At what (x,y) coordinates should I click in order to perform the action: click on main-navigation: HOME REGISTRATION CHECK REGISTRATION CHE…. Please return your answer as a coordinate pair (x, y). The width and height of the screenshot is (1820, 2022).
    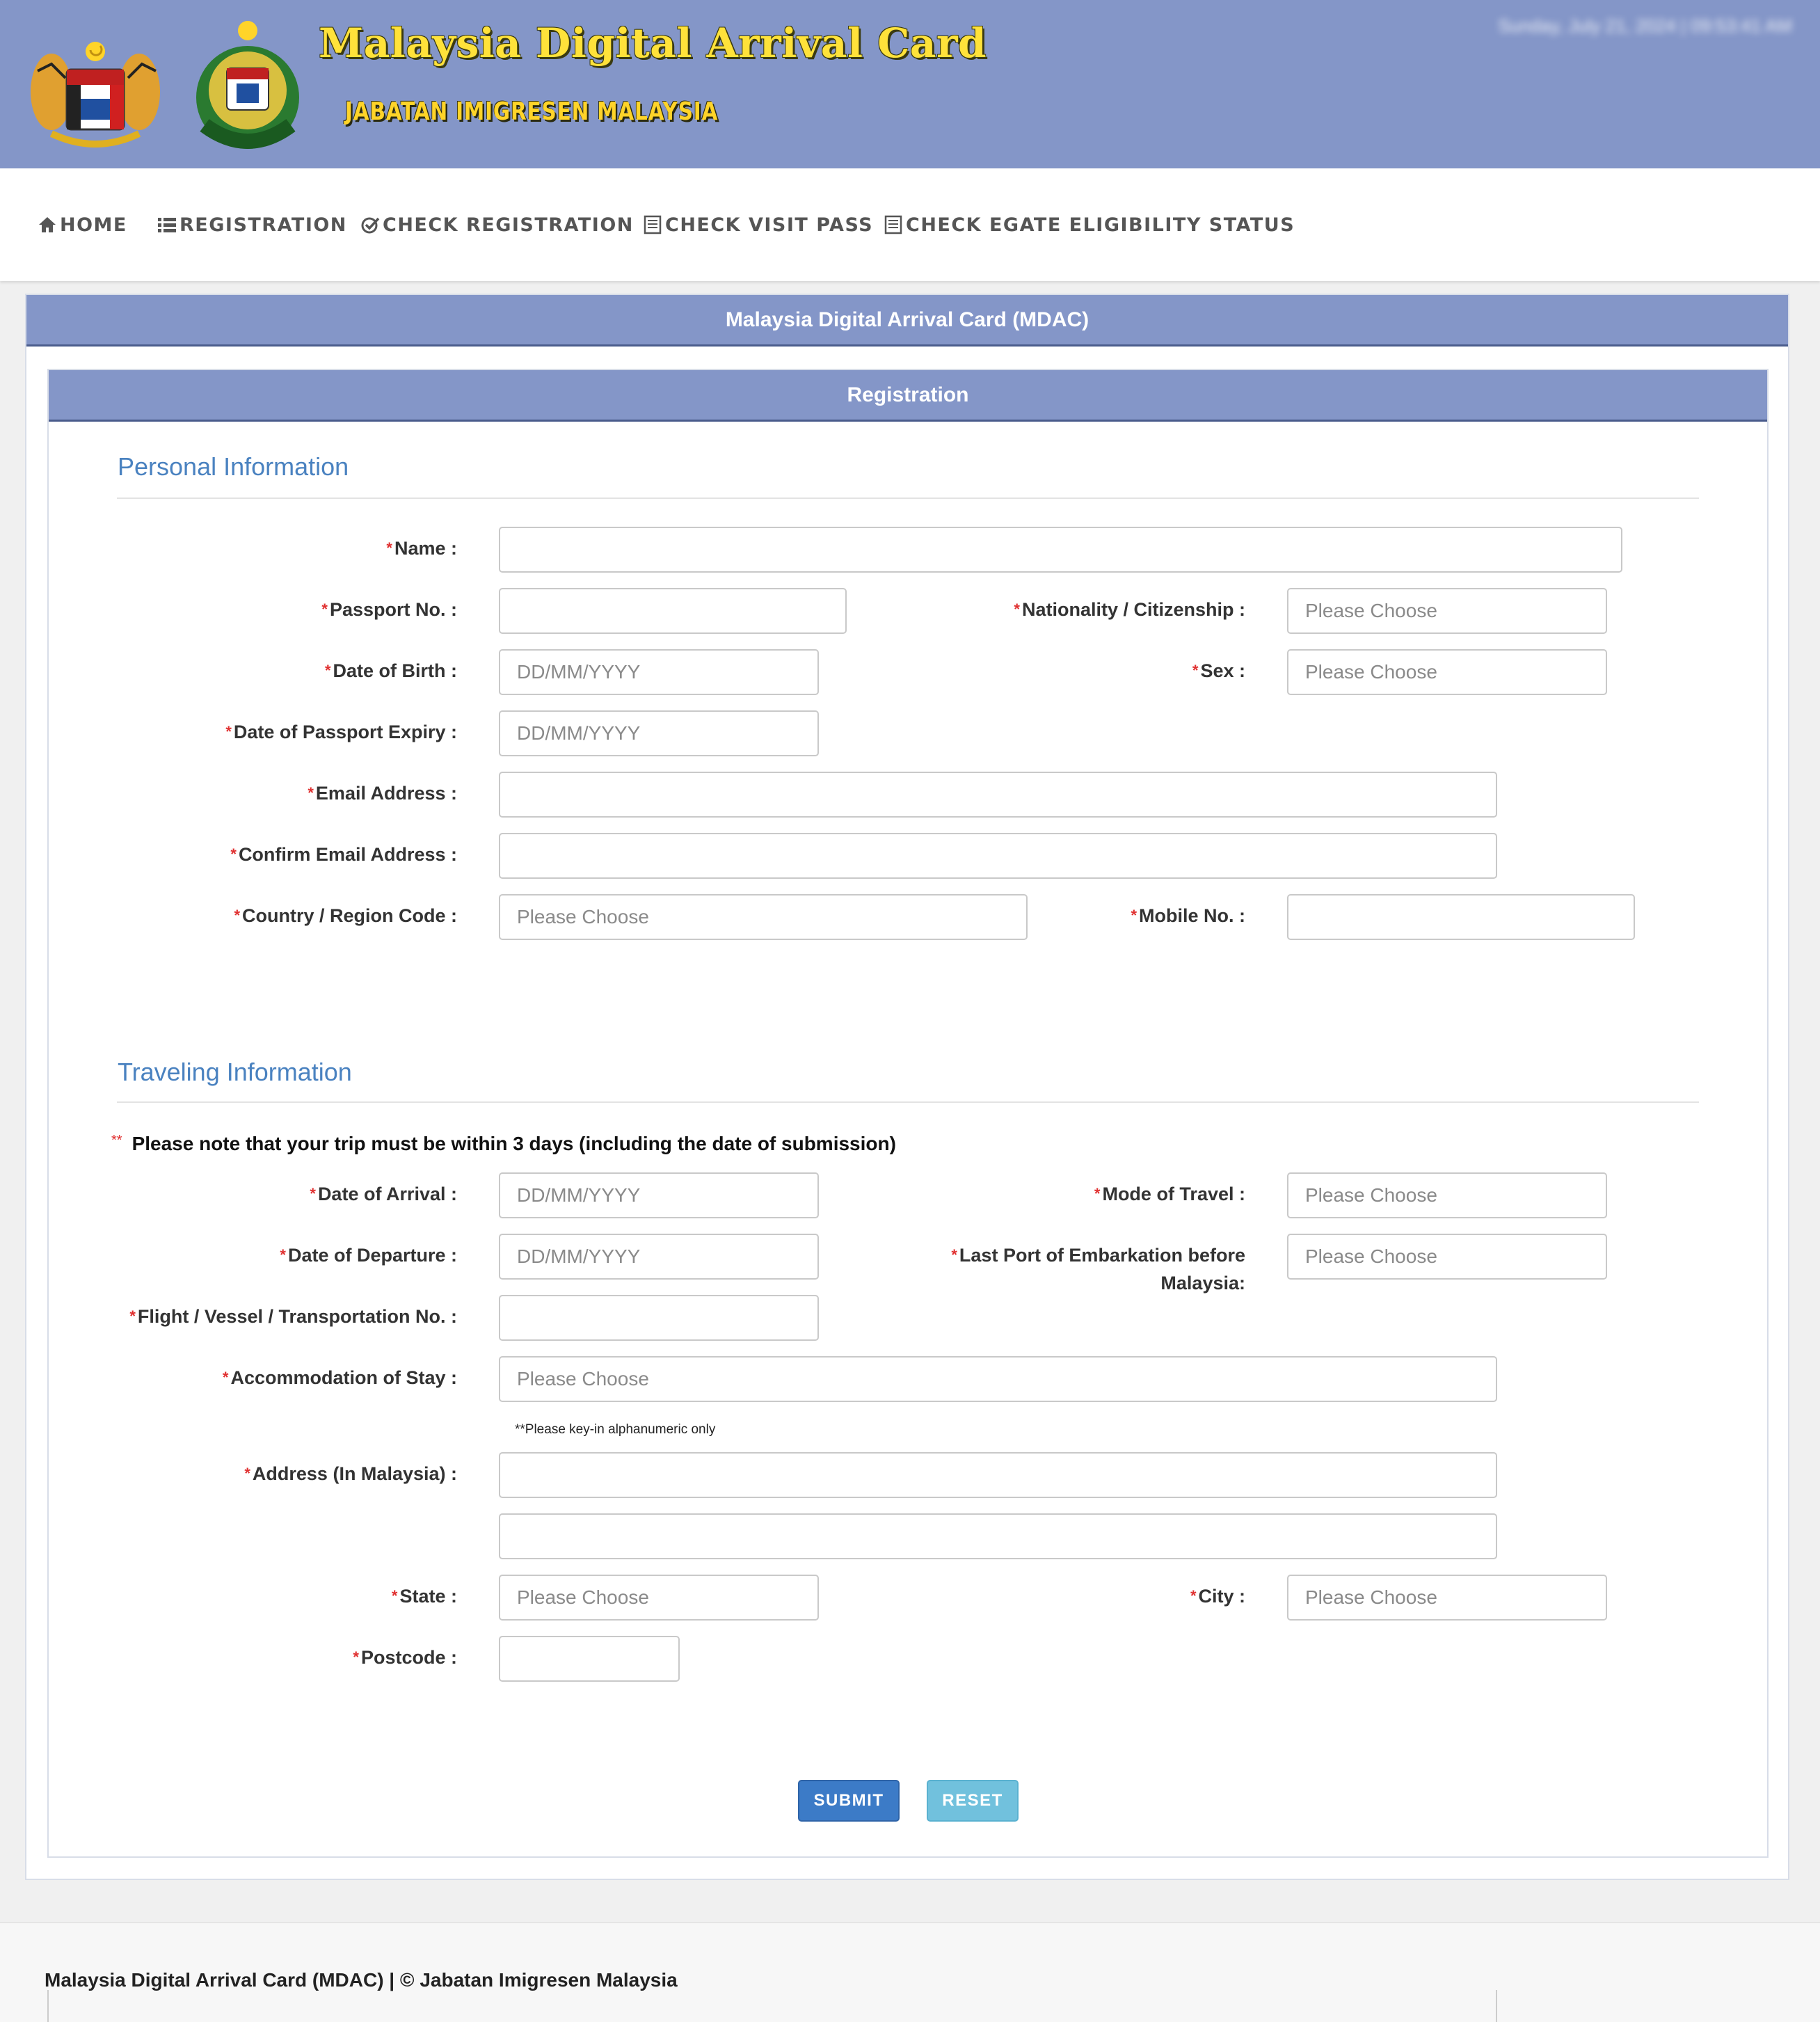
    Looking at the image, I should click on (910, 225).